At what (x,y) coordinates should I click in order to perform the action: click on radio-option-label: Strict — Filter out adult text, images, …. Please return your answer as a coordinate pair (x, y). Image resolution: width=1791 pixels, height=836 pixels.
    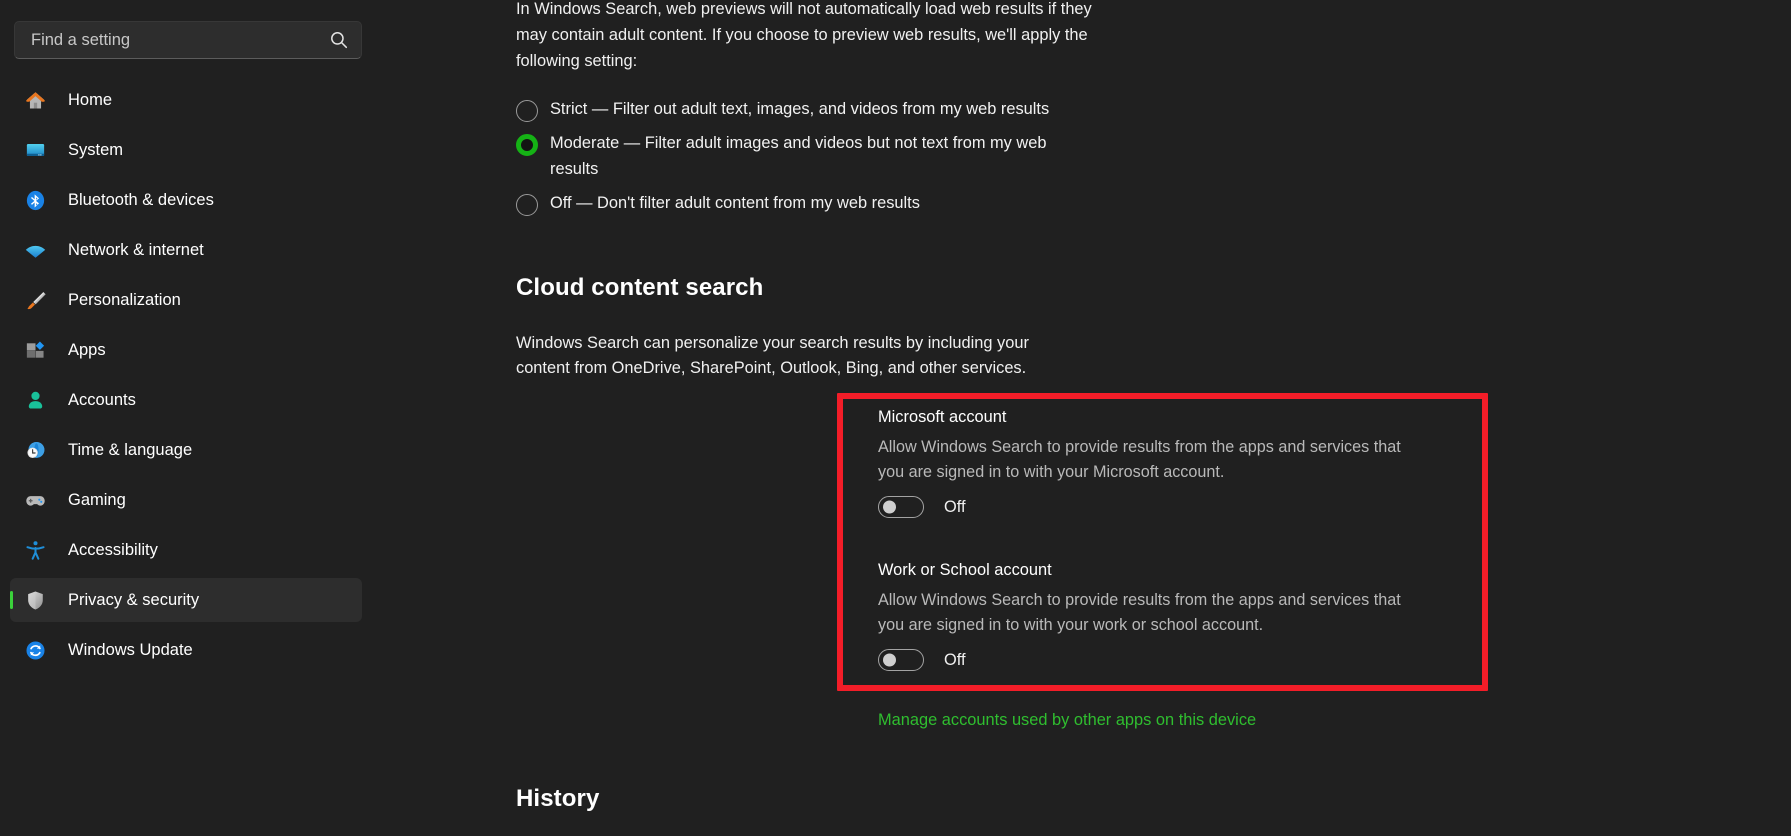
    Looking at the image, I should click on (800, 109).